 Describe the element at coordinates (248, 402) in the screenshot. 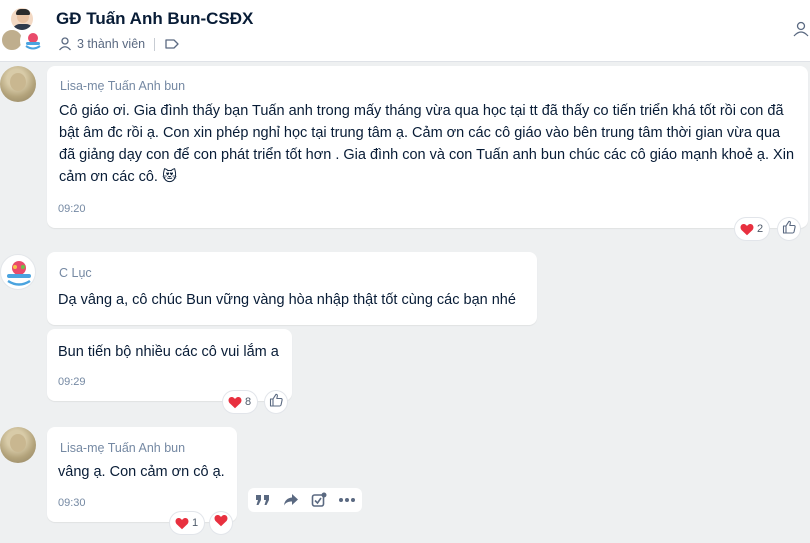

I see `reaction-count: 8` at that location.